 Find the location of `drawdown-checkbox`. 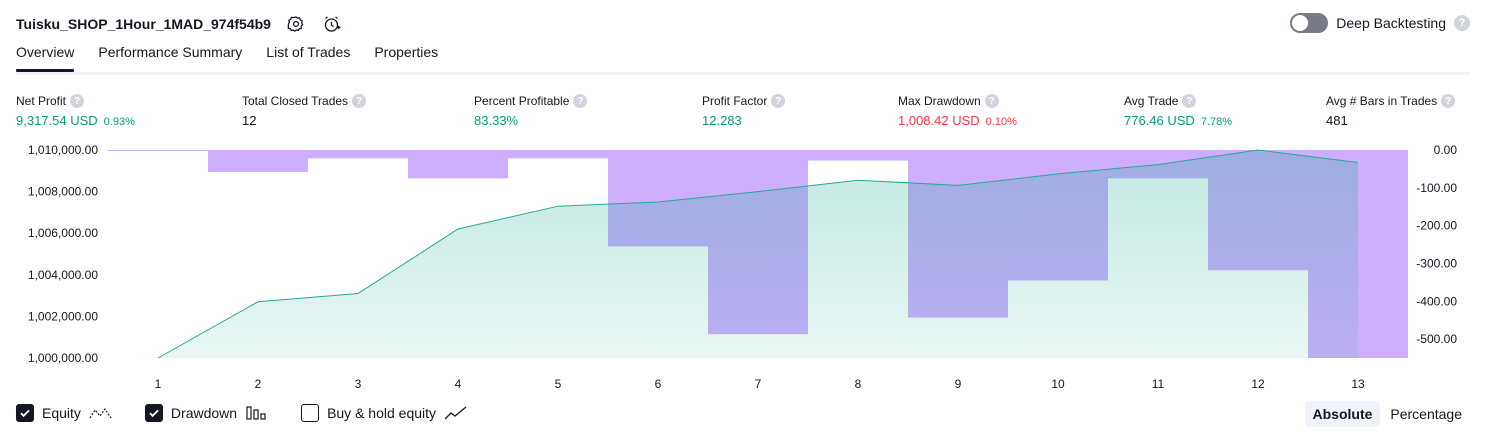

drawdown-checkbox is located at coordinates (153, 413).